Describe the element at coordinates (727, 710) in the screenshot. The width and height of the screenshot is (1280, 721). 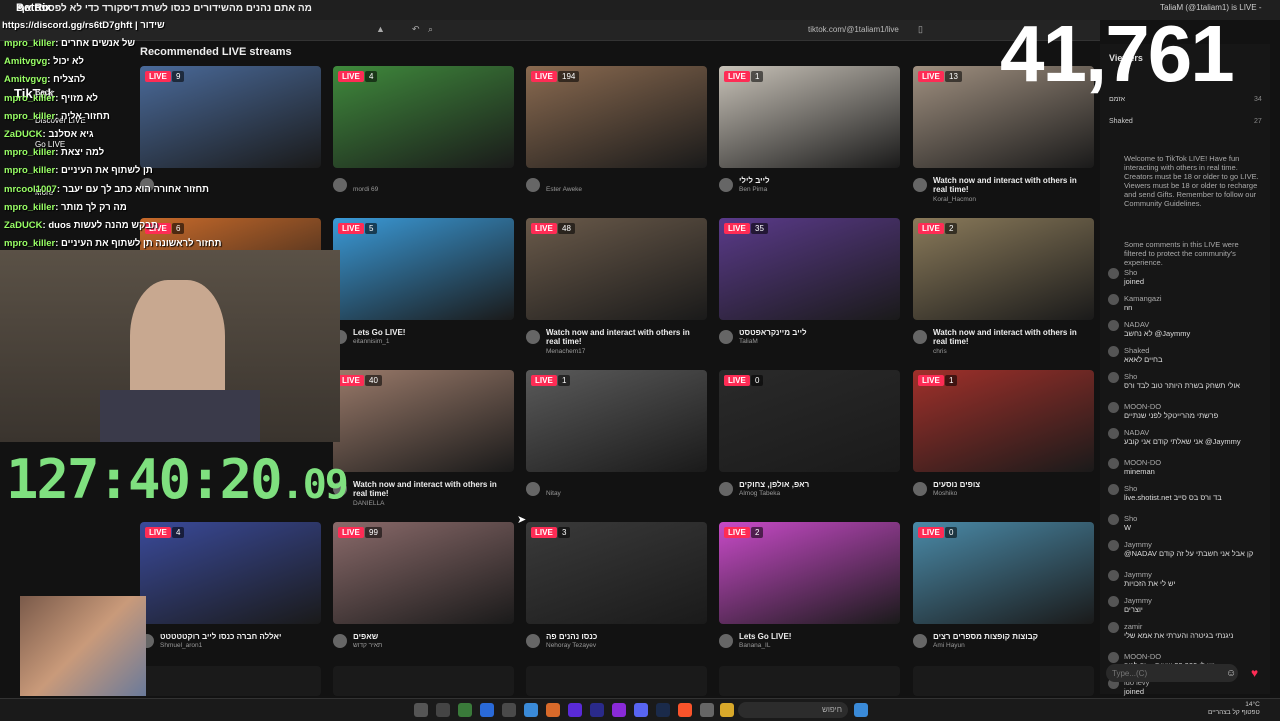
I see `folder-icon` at that location.